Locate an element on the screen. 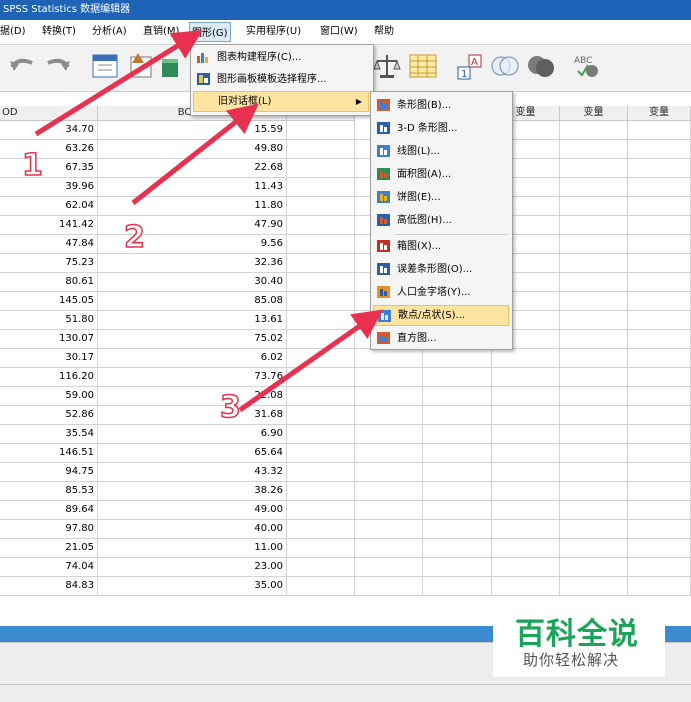 This screenshot has height=702, width=691. step-number-1: 1 is located at coordinates (32, 165).